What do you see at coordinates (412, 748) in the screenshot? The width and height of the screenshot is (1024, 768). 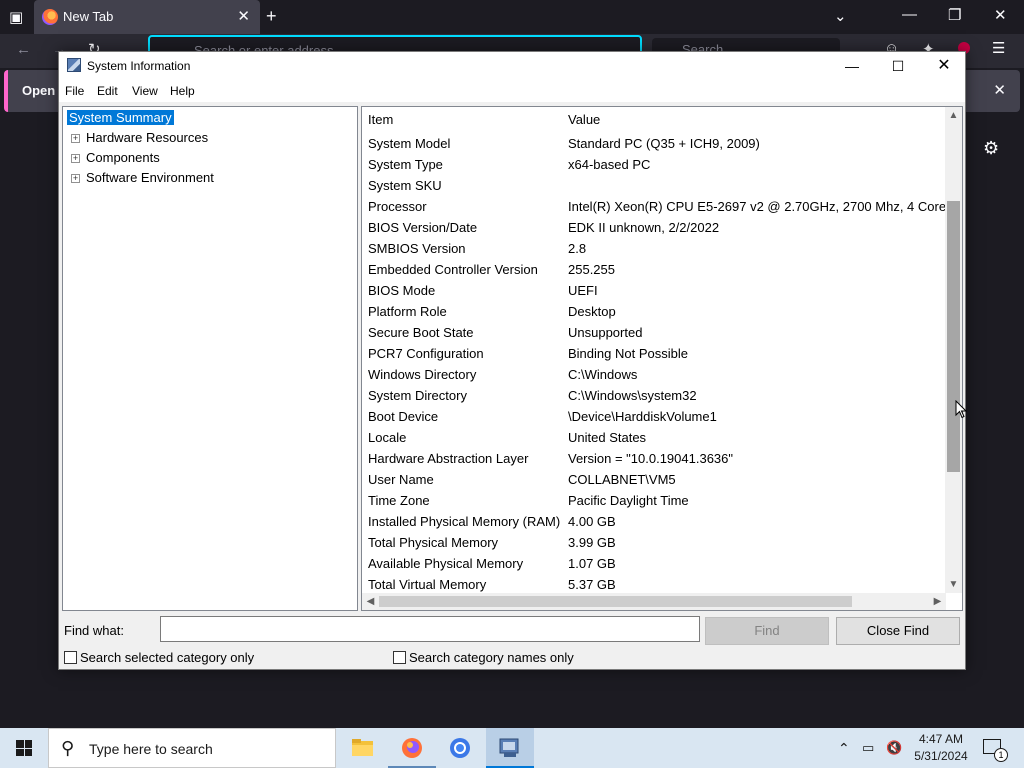 I see `taskbar-firefox` at bounding box center [412, 748].